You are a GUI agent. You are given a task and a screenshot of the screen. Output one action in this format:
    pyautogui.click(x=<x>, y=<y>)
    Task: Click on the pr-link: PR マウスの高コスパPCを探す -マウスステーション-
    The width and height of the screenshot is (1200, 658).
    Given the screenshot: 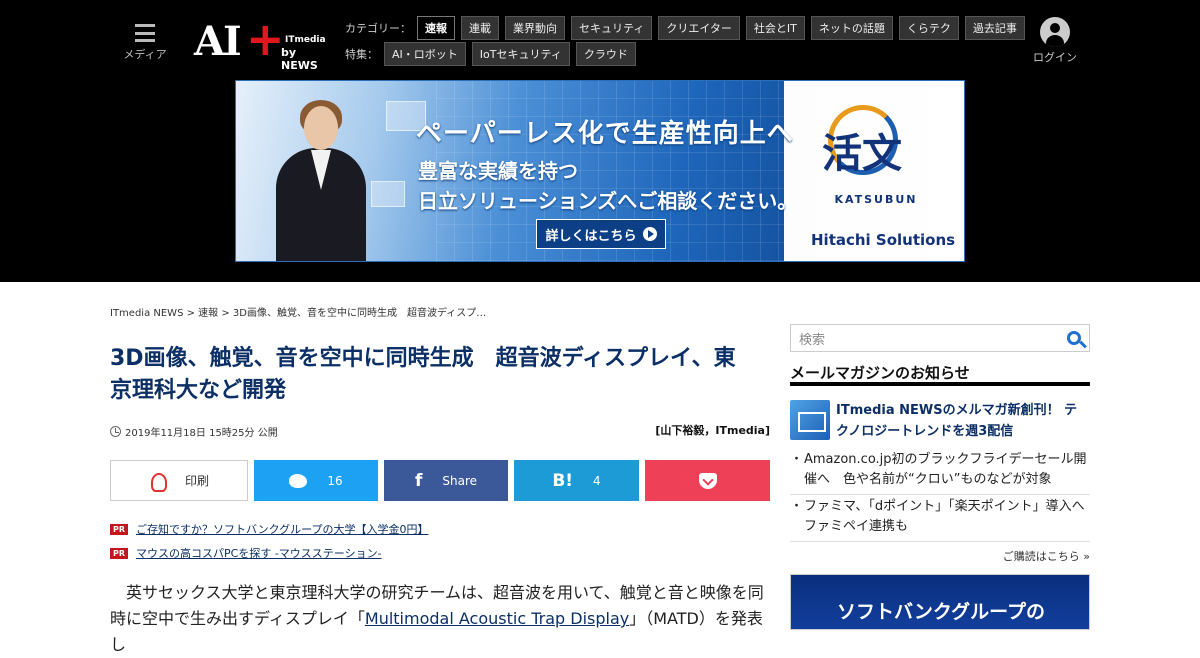 What is the action you would take?
    pyautogui.click(x=246, y=553)
    